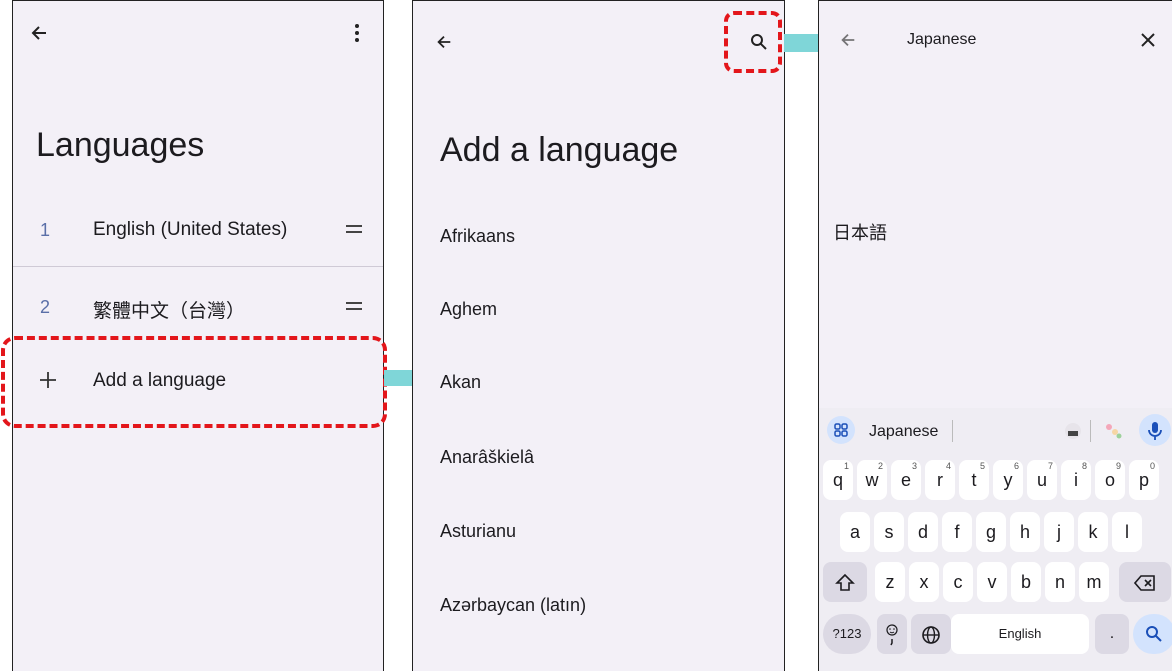 This screenshot has width=1172, height=671. What do you see at coordinates (1094, 582) in the screenshot?
I see `key-m: m` at bounding box center [1094, 582].